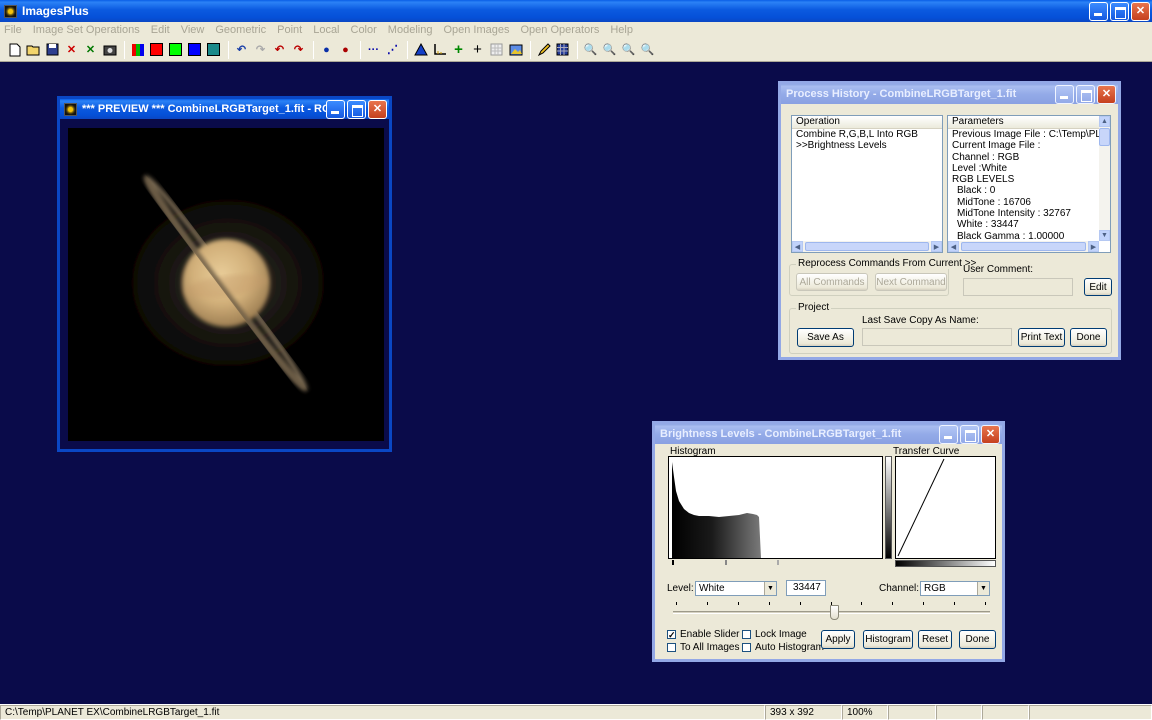  What do you see at coordinates (775, 507) in the screenshot?
I see `histogram-plot` at bounding box center [775, 507].